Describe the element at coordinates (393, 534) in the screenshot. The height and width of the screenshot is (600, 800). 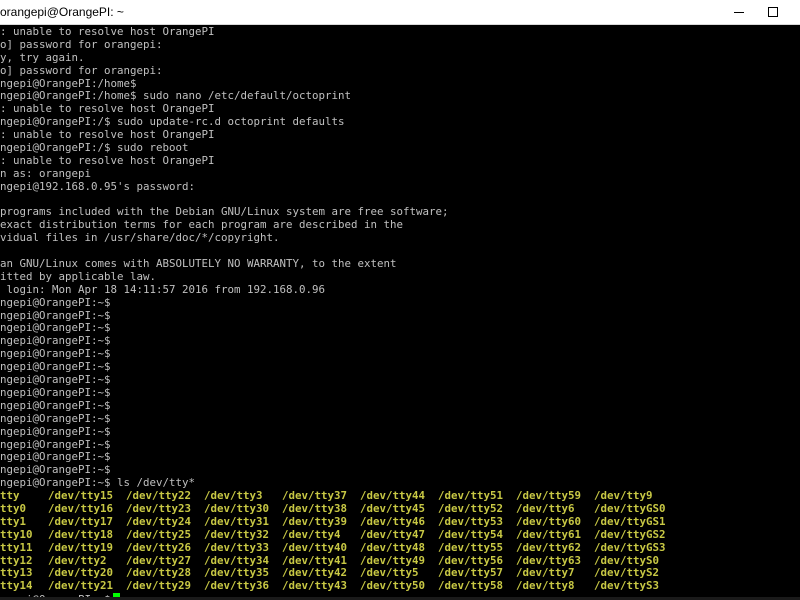
I see `ls-entry: /dev/tty47` at that location.